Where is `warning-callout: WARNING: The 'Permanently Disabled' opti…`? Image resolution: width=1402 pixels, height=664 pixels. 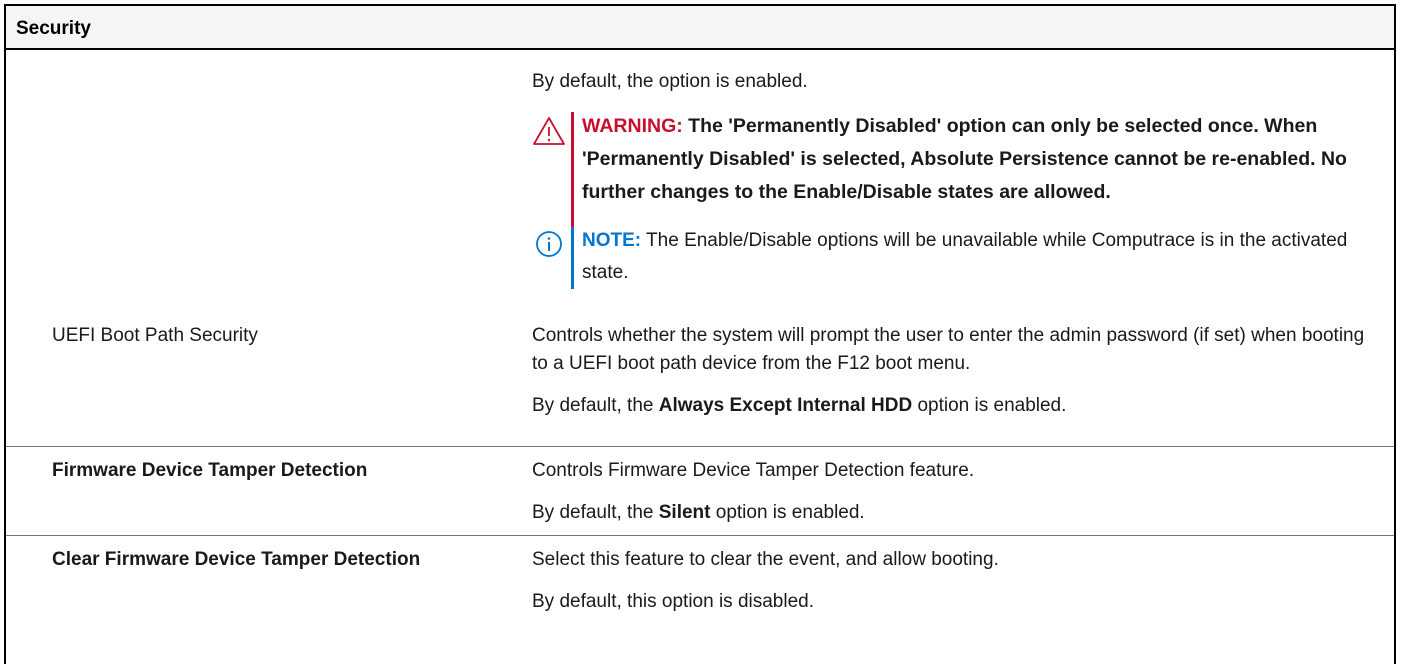
warning-callout: WARNING: The 'Permanently Disabled' opti… is located at coordinates (957, 176).